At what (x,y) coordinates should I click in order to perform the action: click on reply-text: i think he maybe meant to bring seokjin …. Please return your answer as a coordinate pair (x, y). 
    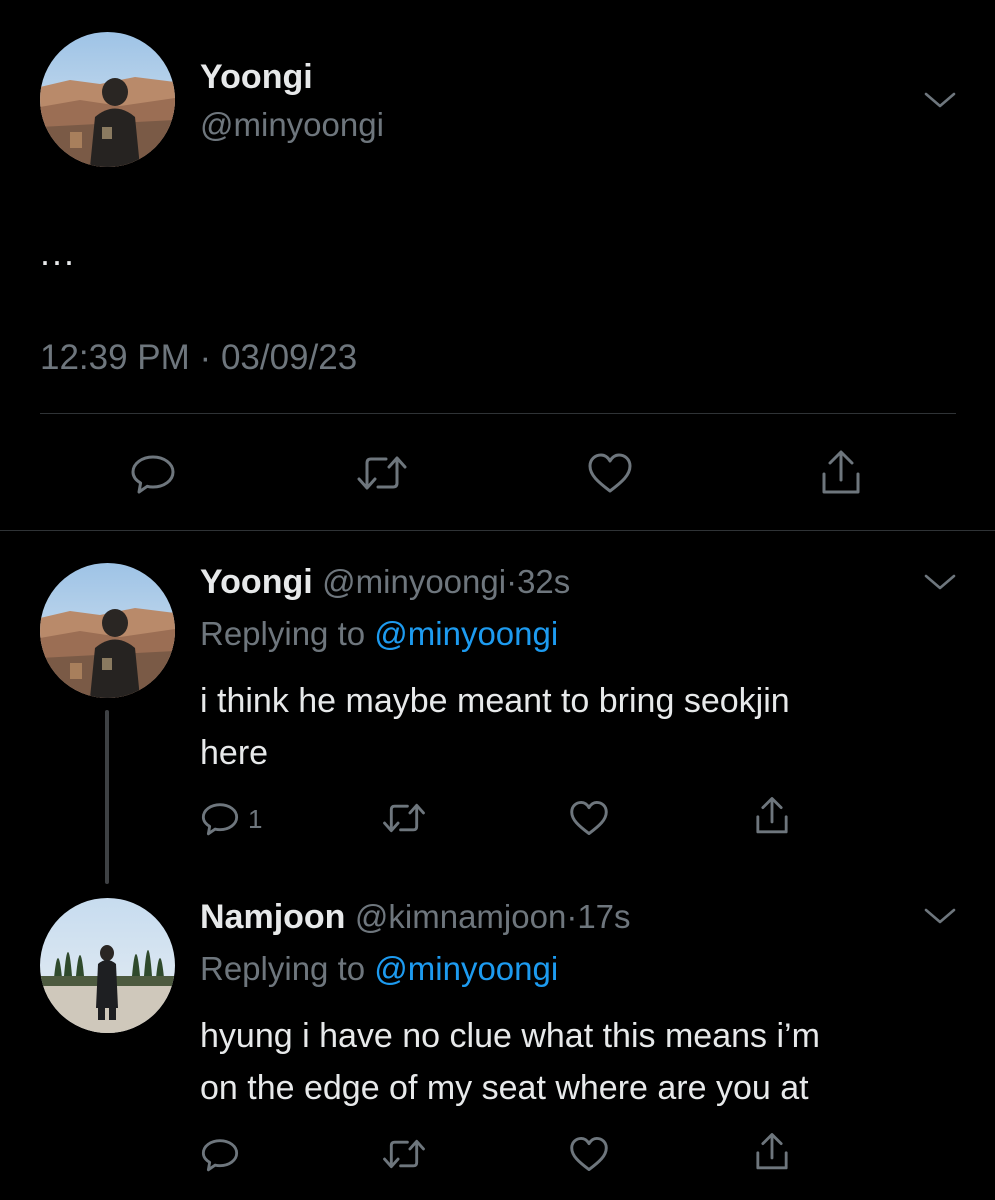
    Looking at the image, I should click on (495, 727).